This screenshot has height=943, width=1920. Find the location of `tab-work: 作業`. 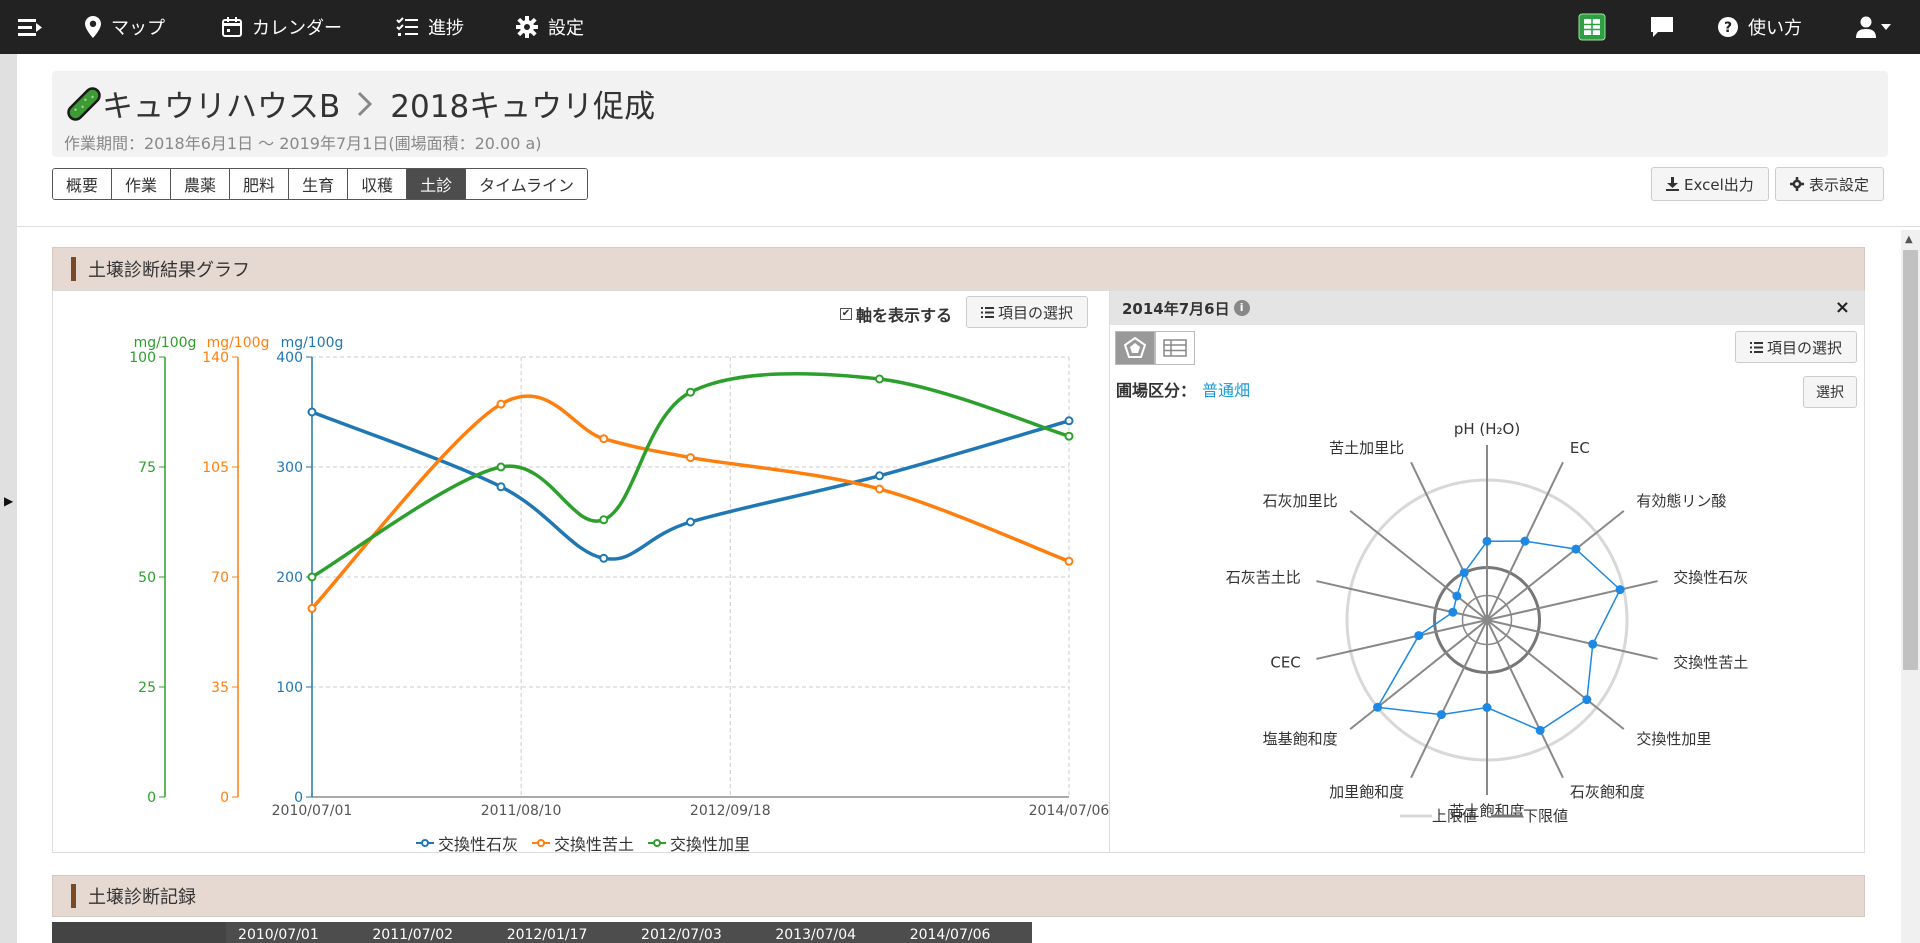

tab-work: 作業 is located at coordinates (142, 184).